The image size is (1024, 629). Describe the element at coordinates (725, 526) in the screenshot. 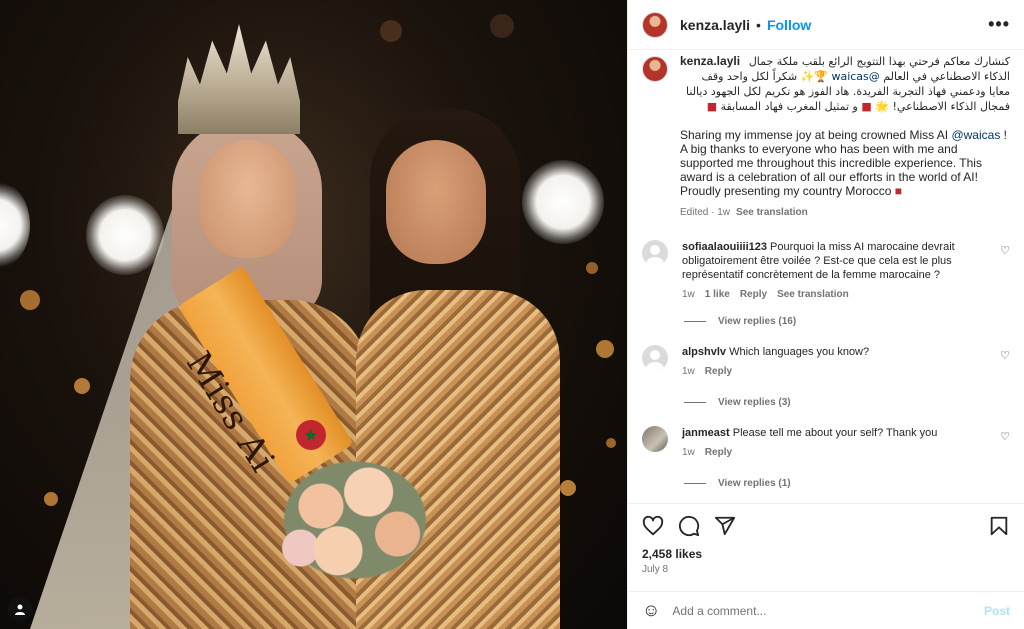

I see `share-icon` at that location.